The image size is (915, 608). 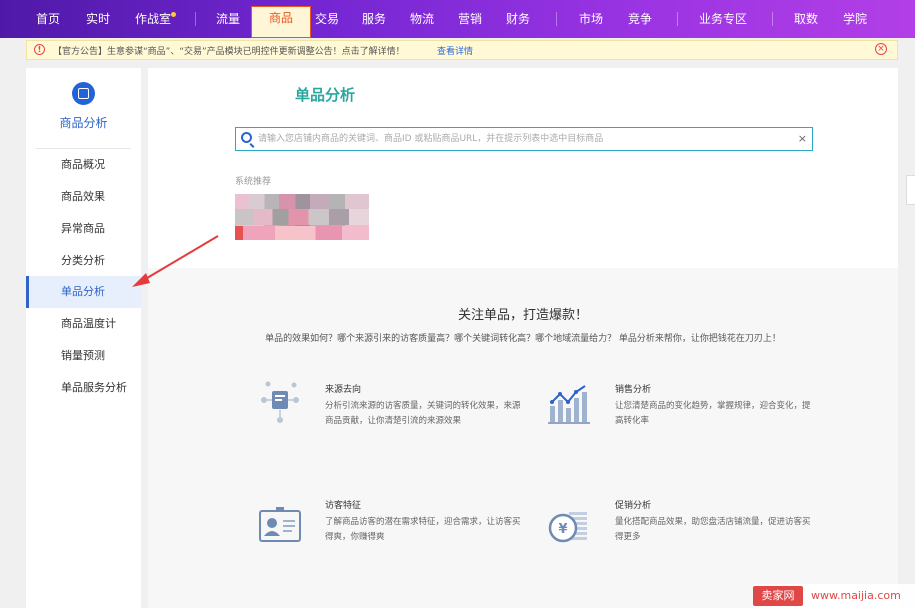 What do you see at coordinates (281, 22) in the screenshot?
I see `nav-item-product: 商品` at bounding box center [281, 22].